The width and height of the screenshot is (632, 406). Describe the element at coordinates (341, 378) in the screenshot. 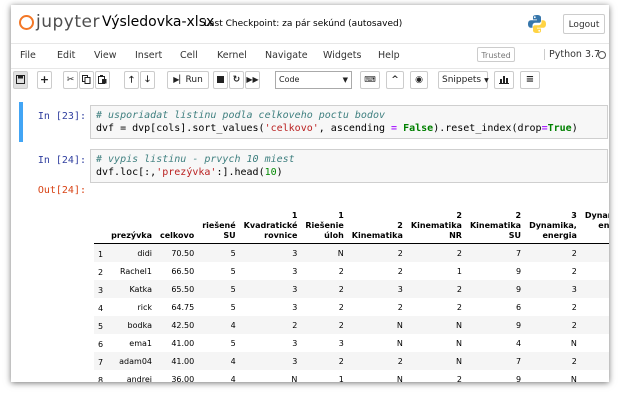

I see `table-cell: 1` at that location.